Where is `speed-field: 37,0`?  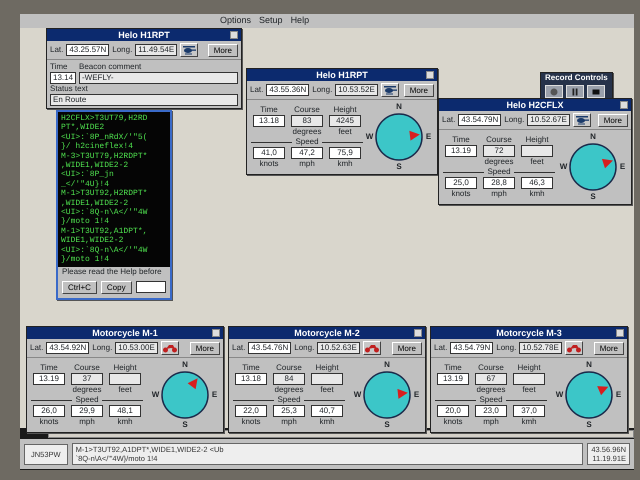
speed-field: 37,0 is located at coordinates (529, 411).